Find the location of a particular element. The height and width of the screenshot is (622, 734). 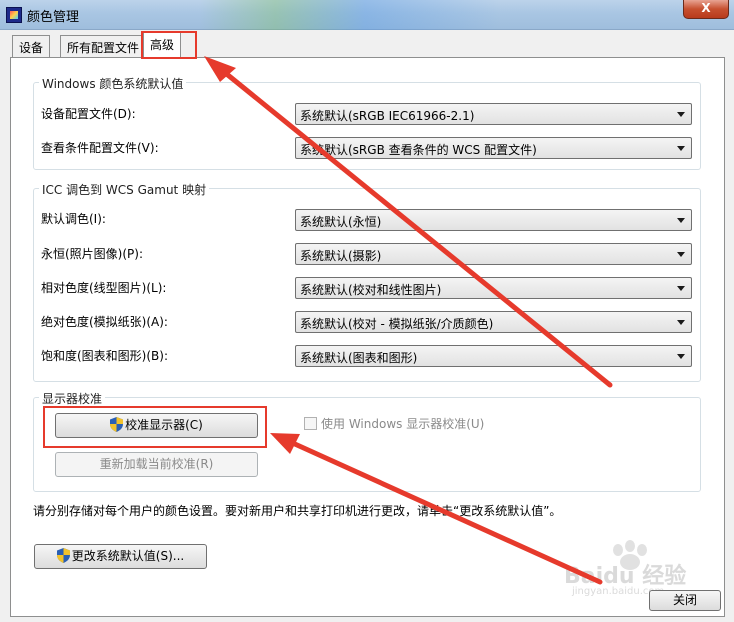

window-close-button: X is located at coordinates (706, 9).